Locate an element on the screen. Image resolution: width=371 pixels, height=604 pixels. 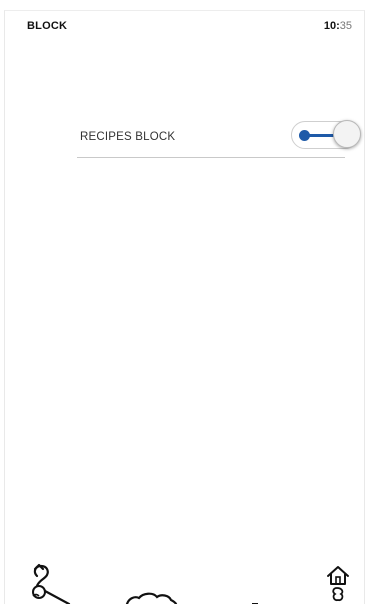
recipes-block-toggle is located at coordinates (326, 134).